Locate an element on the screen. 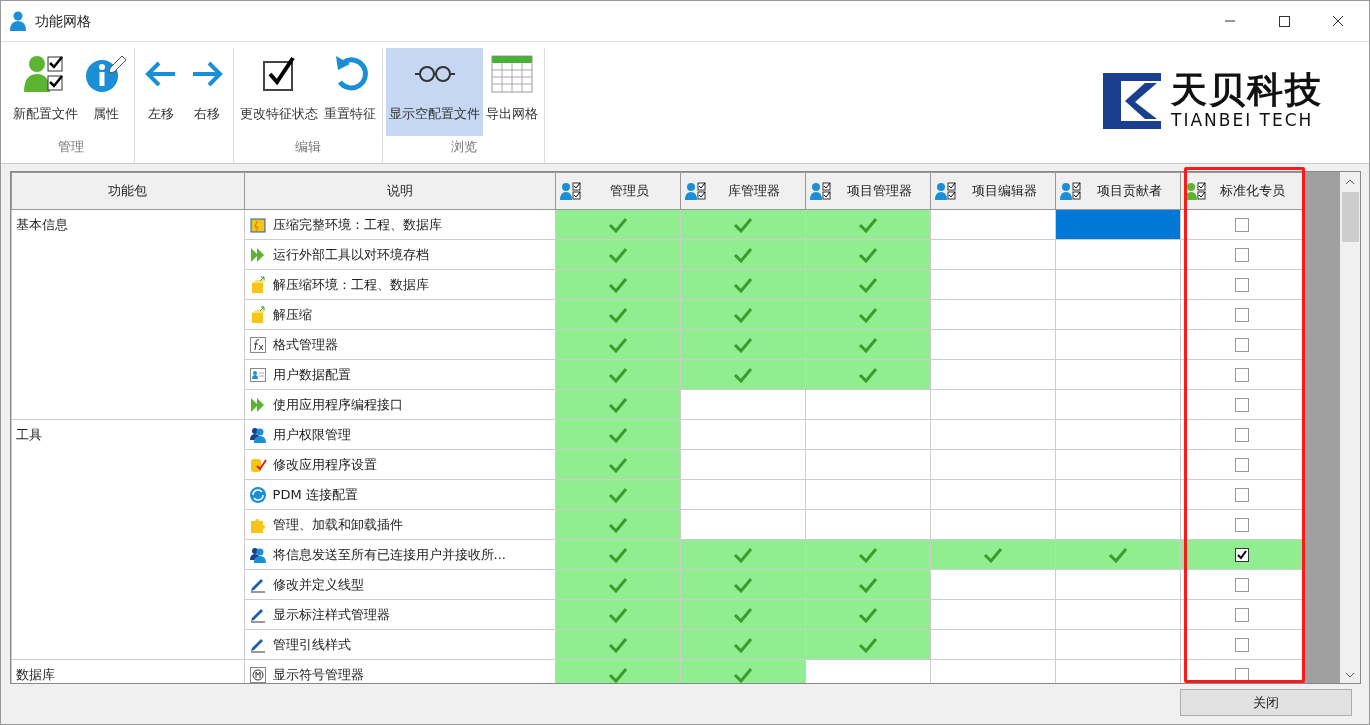  close-button: 关闭 is located at coordinates (1266, 702).